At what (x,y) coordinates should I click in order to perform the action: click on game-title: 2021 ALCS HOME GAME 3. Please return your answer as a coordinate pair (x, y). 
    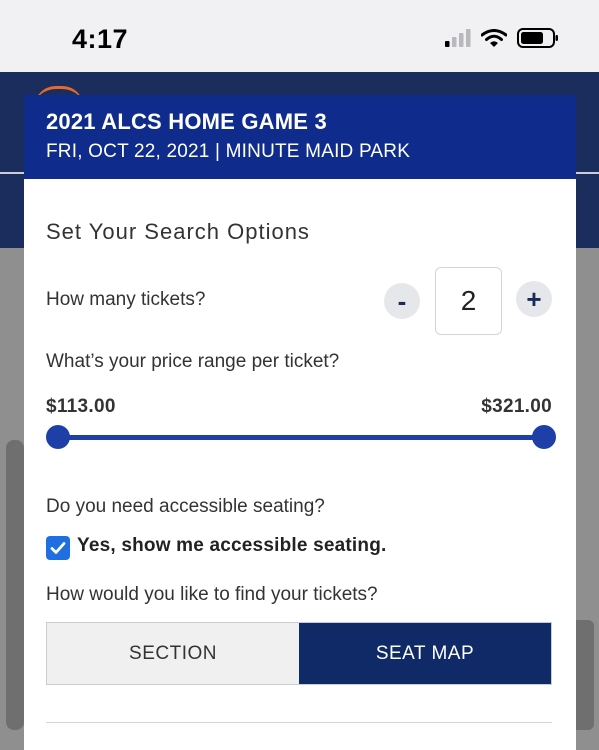
    Looking at the image, I should click on (186, 121).